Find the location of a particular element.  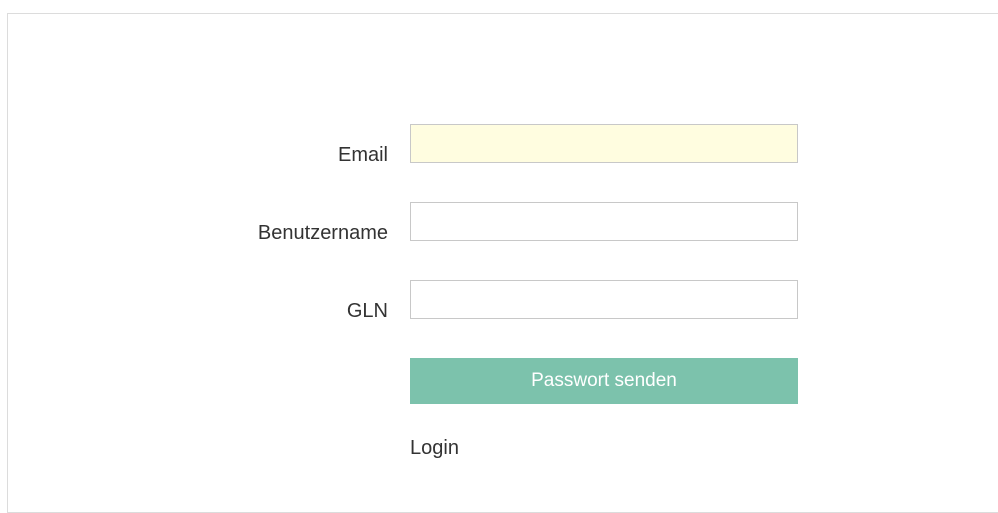

email-label: Email is located at coordinates (362, 155).